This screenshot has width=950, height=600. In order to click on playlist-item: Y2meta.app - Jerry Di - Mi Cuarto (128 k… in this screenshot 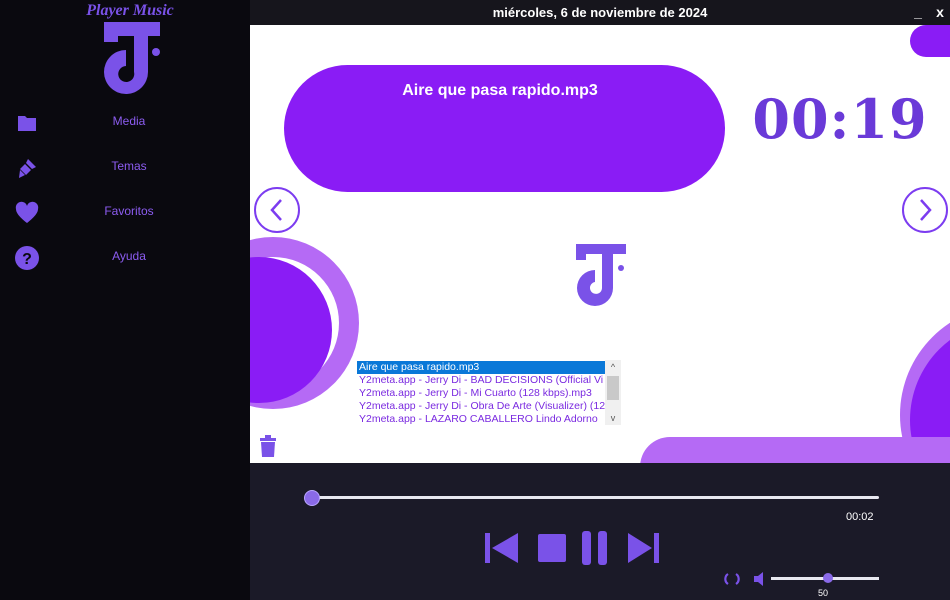, I will do `click(481, 393)`.